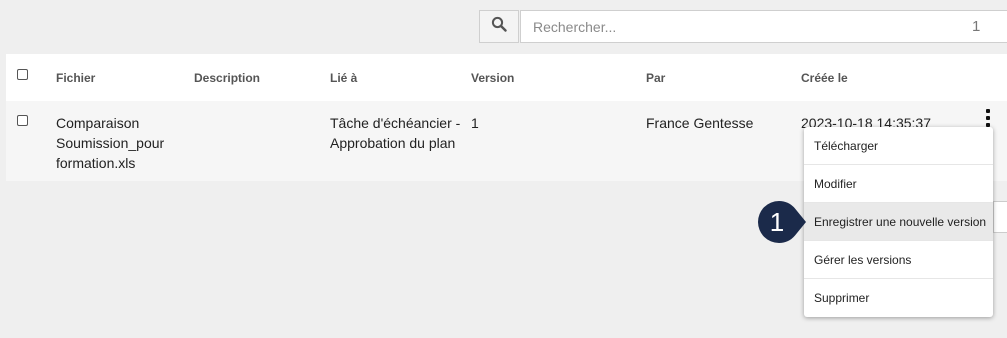  Describe the element at coordinates (898, 298) in the screenshot. I see `menu-item-supprimer: Supprimer` at that location.